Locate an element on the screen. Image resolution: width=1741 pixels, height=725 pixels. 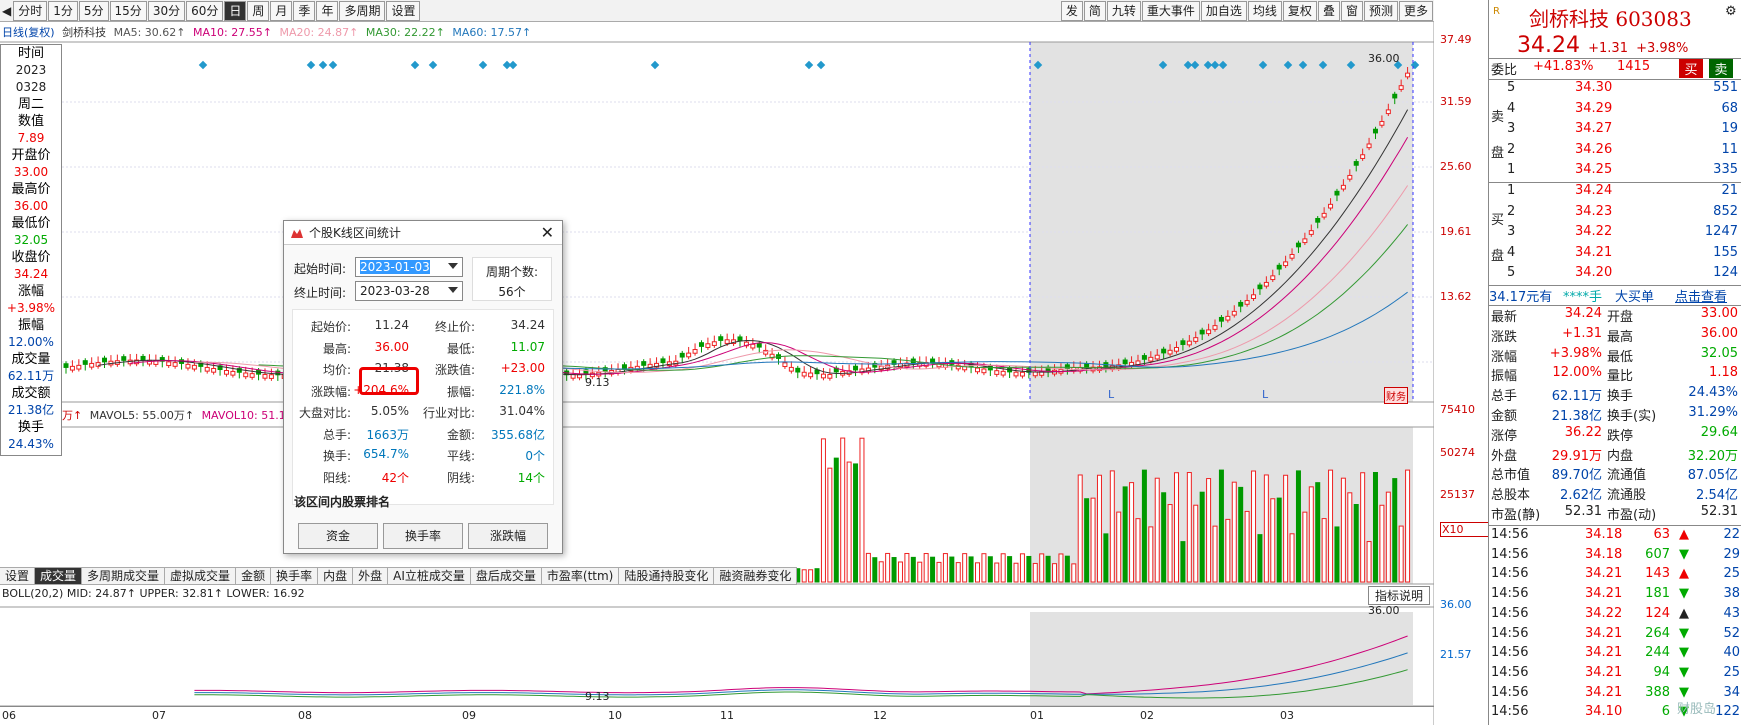
tool-button-0: 发 is located at coordinates (1071, 10).